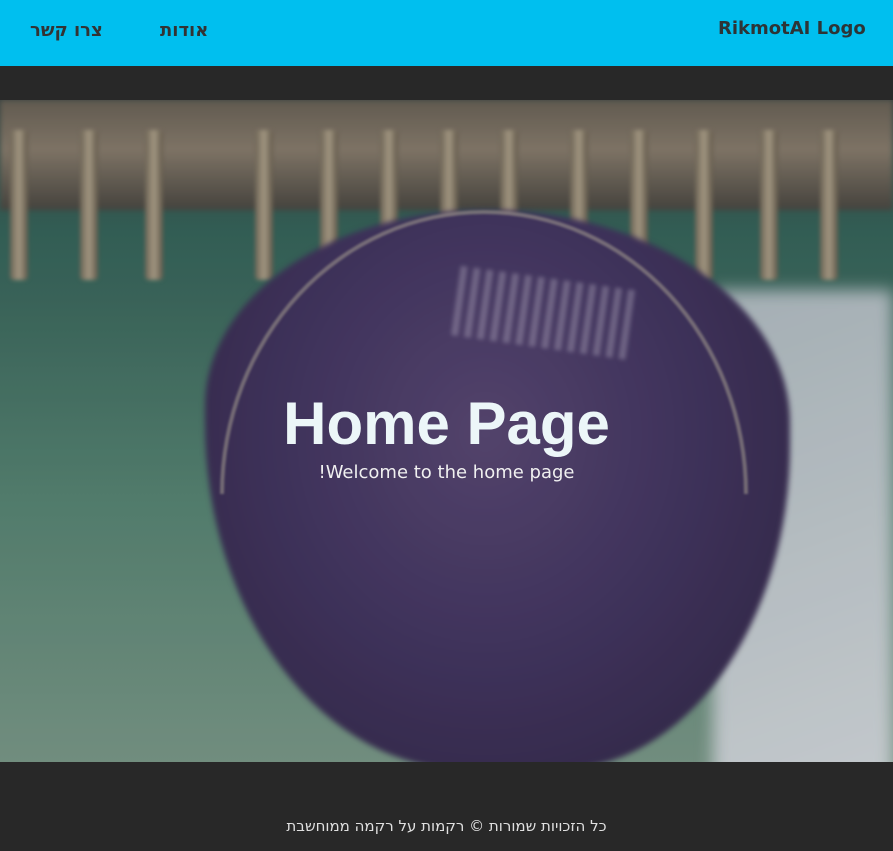 This screenshot has width=893, height=851. I want to click on page-title: Home Page, so click(446, 423).